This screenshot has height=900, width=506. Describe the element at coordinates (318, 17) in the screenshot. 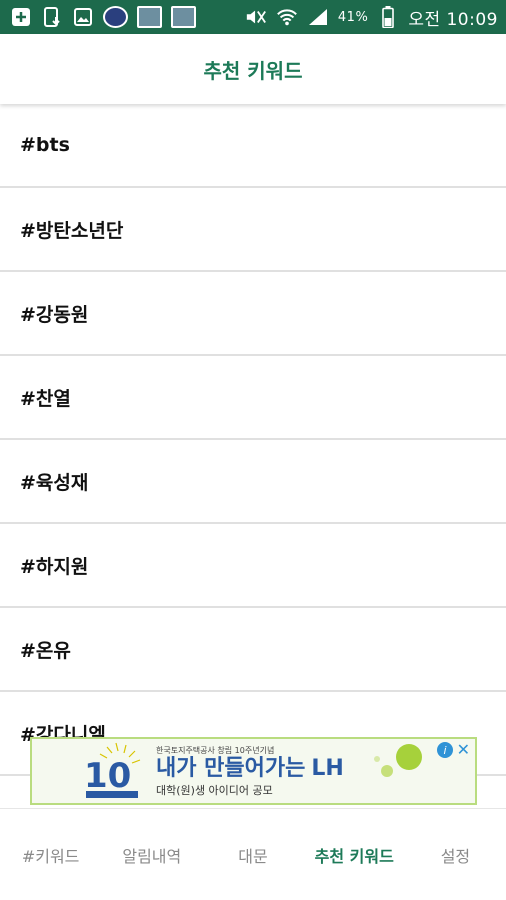

I see `signal-icon` at that location.